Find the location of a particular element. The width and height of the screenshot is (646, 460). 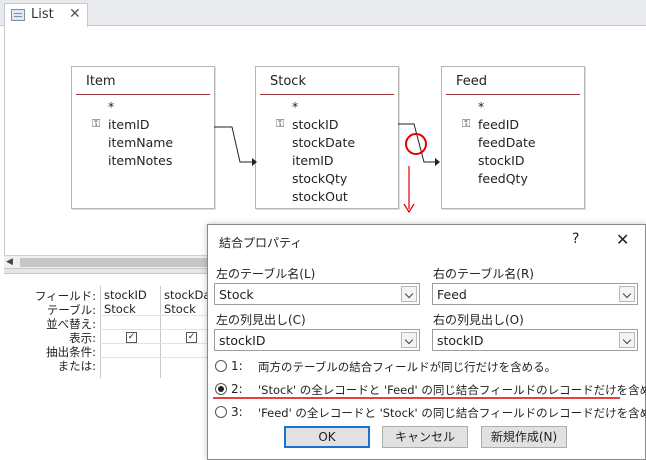

field-feed-qty: feedQty is located at coordinates (503, 178).